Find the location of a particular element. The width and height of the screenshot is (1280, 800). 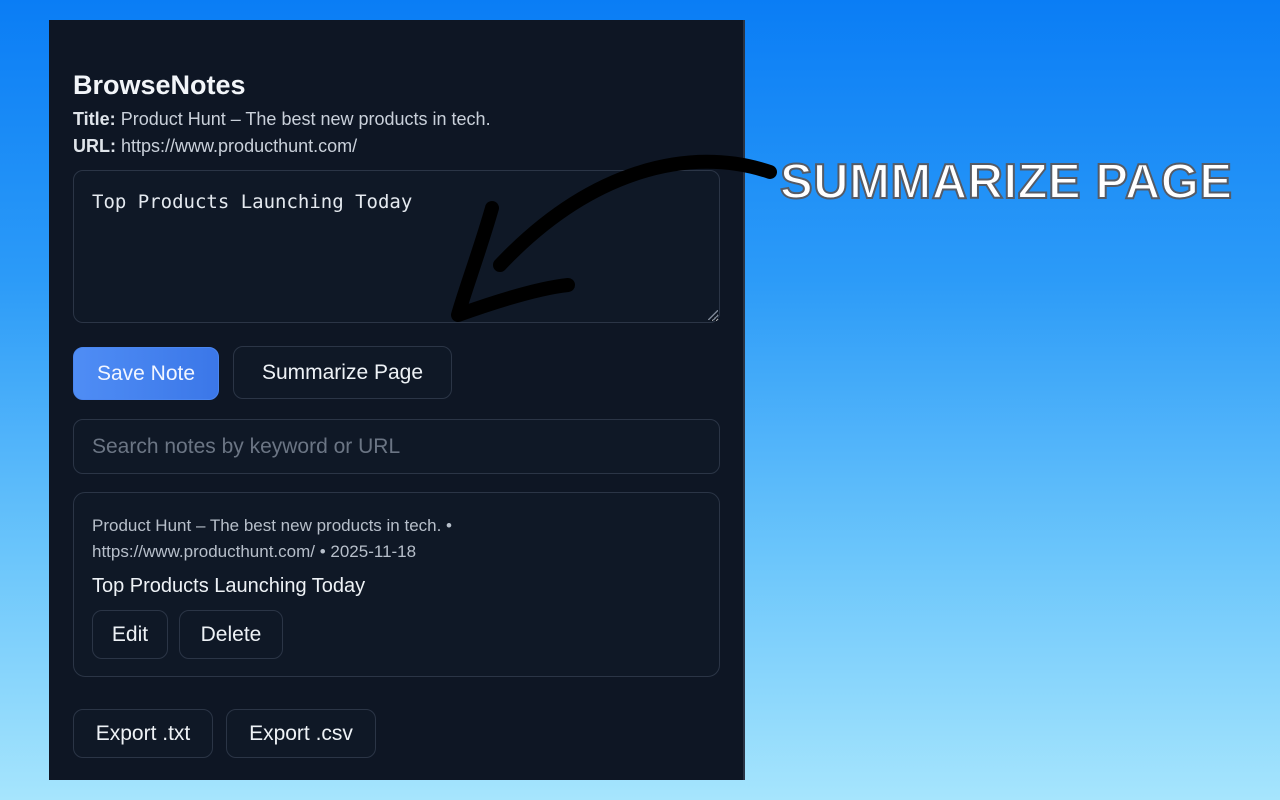

page-title-label: Title: is located at coordinates (94, 119).